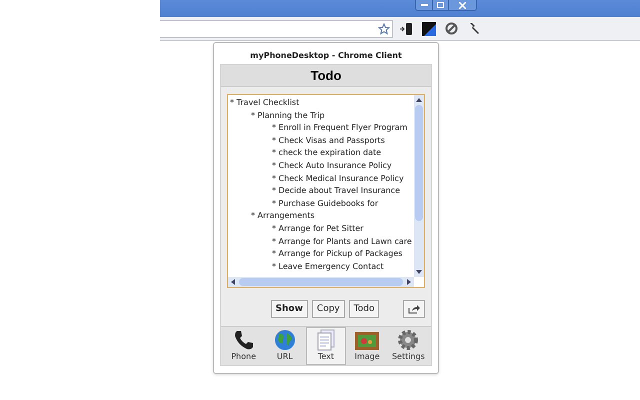 The height and width of the screenshot is (400, 640). What do you see at coordinates (339, 128) in the screenshot?
I see `note-line: * Enroll in Frequent Flyer Program` at bounding box center [339, 128].